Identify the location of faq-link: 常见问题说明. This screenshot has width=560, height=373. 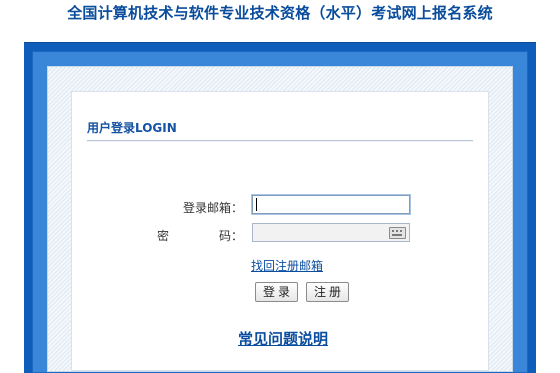
(283, 338).